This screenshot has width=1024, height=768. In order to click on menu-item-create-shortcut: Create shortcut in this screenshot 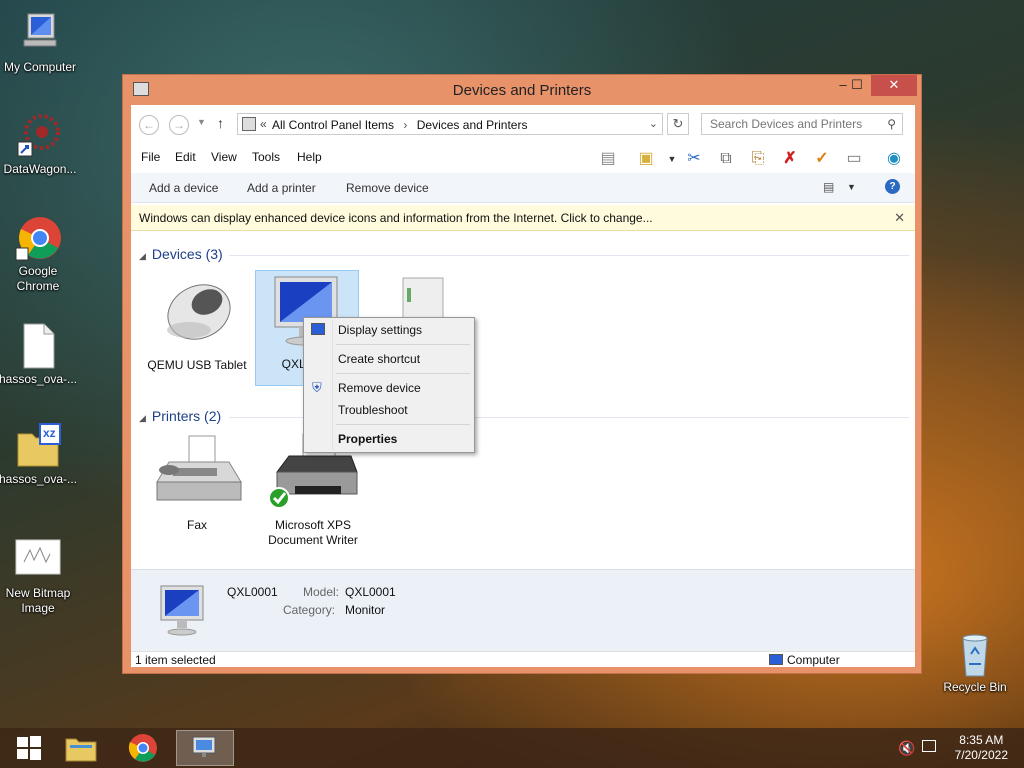, I will do `click(389, 359)`.